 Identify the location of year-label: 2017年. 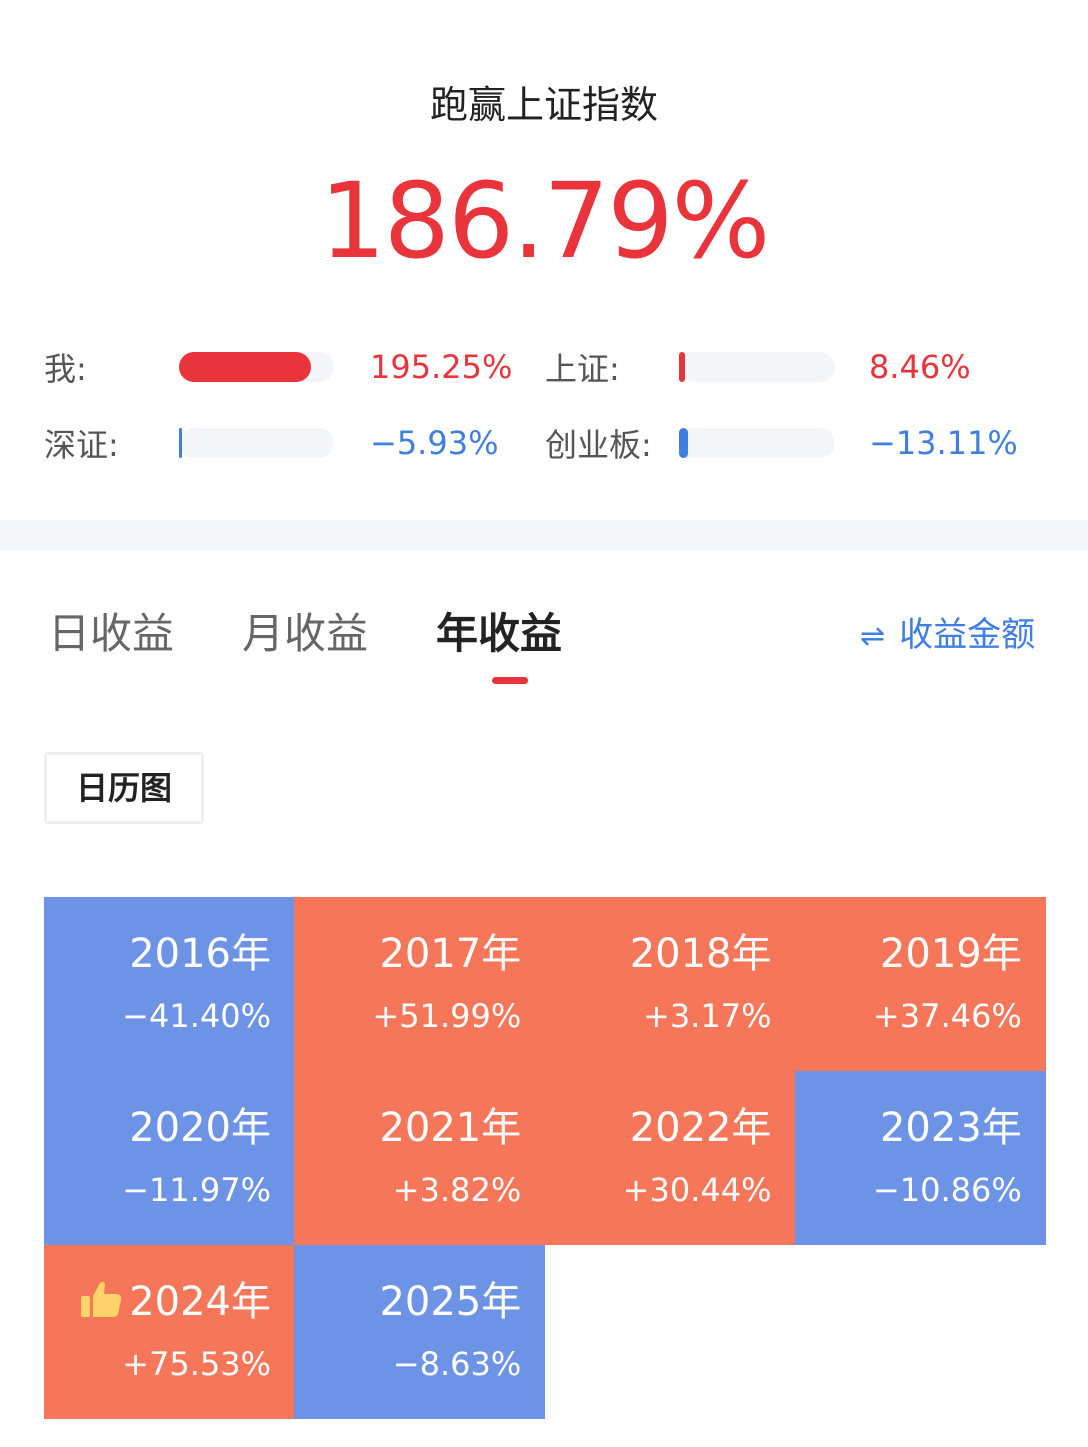
(450, 950).